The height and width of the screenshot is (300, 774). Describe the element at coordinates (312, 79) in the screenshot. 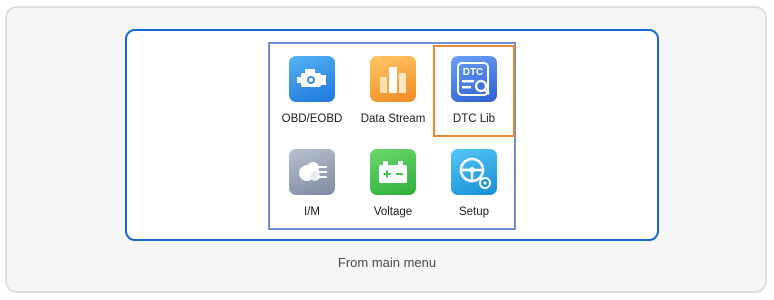

I see `engine-icon` at that location.